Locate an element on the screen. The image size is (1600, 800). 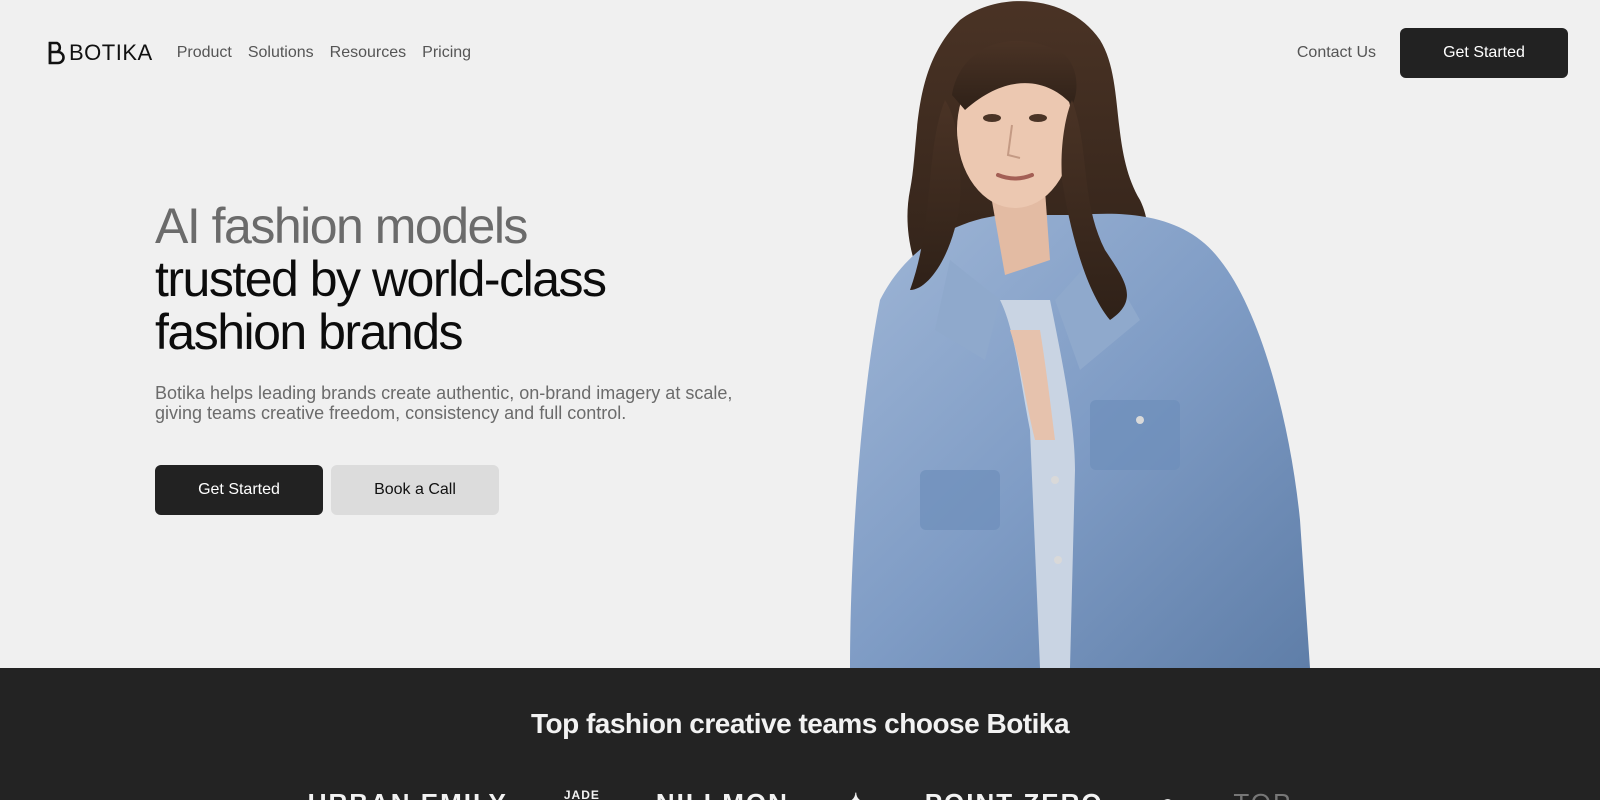
brand-logo: BOTIKA is located at coordinates (100, 53).